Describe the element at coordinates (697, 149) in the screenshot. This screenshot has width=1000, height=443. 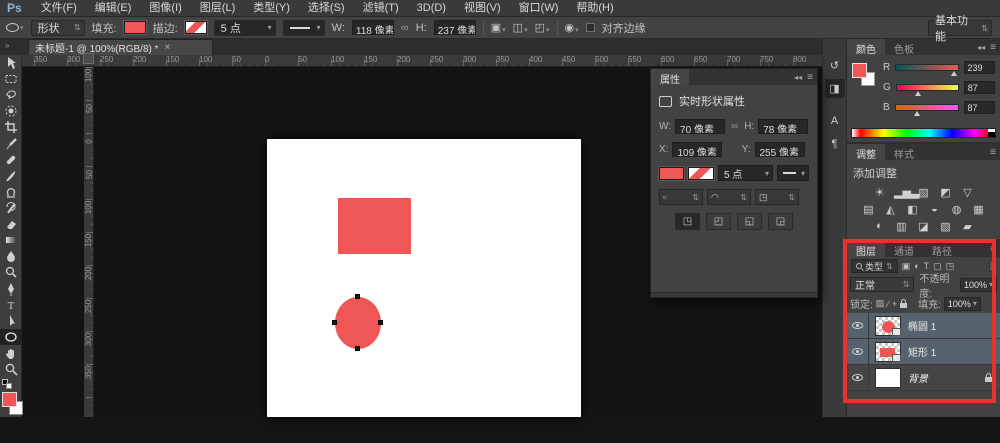
I see `shape-x-input: 109 像素` at that location.